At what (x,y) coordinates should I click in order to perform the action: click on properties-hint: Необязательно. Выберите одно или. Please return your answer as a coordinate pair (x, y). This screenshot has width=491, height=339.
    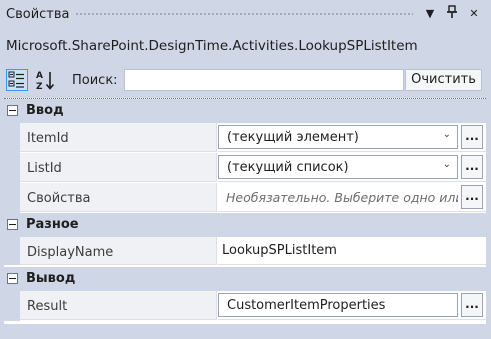
    Looking at the image, I should click on (342, 197).